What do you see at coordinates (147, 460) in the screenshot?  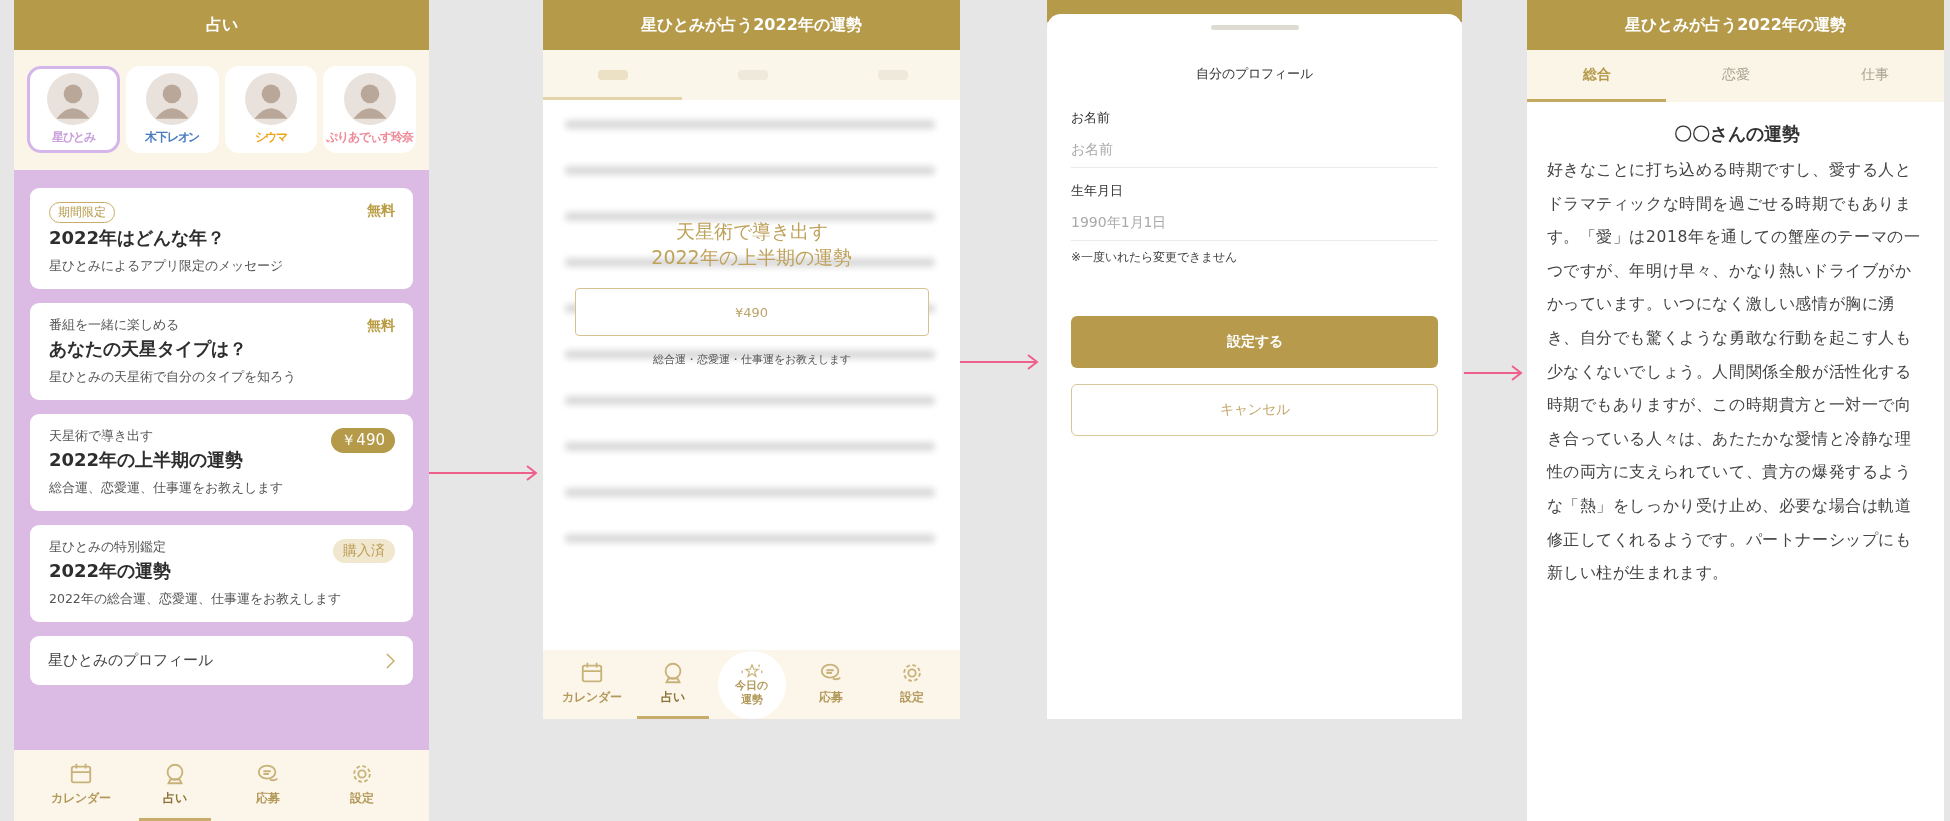 I see `card-title: 2022年の上半期の運勢` at bounding box center [147, 460].